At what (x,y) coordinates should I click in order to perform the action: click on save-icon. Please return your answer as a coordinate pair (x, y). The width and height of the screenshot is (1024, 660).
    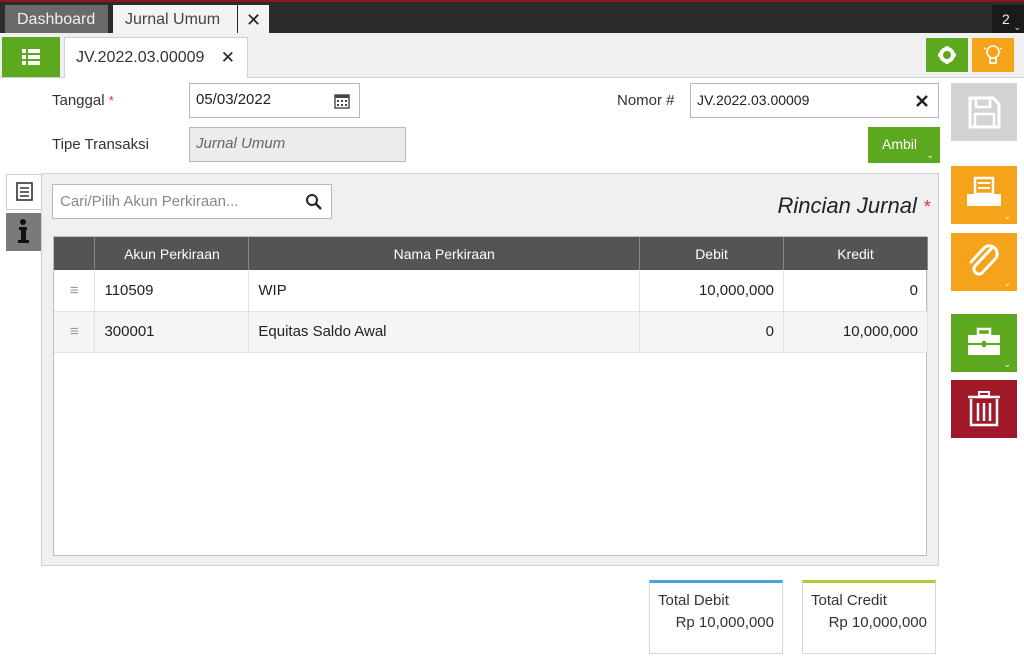
    Looking at the image, I should click on (984, 112).